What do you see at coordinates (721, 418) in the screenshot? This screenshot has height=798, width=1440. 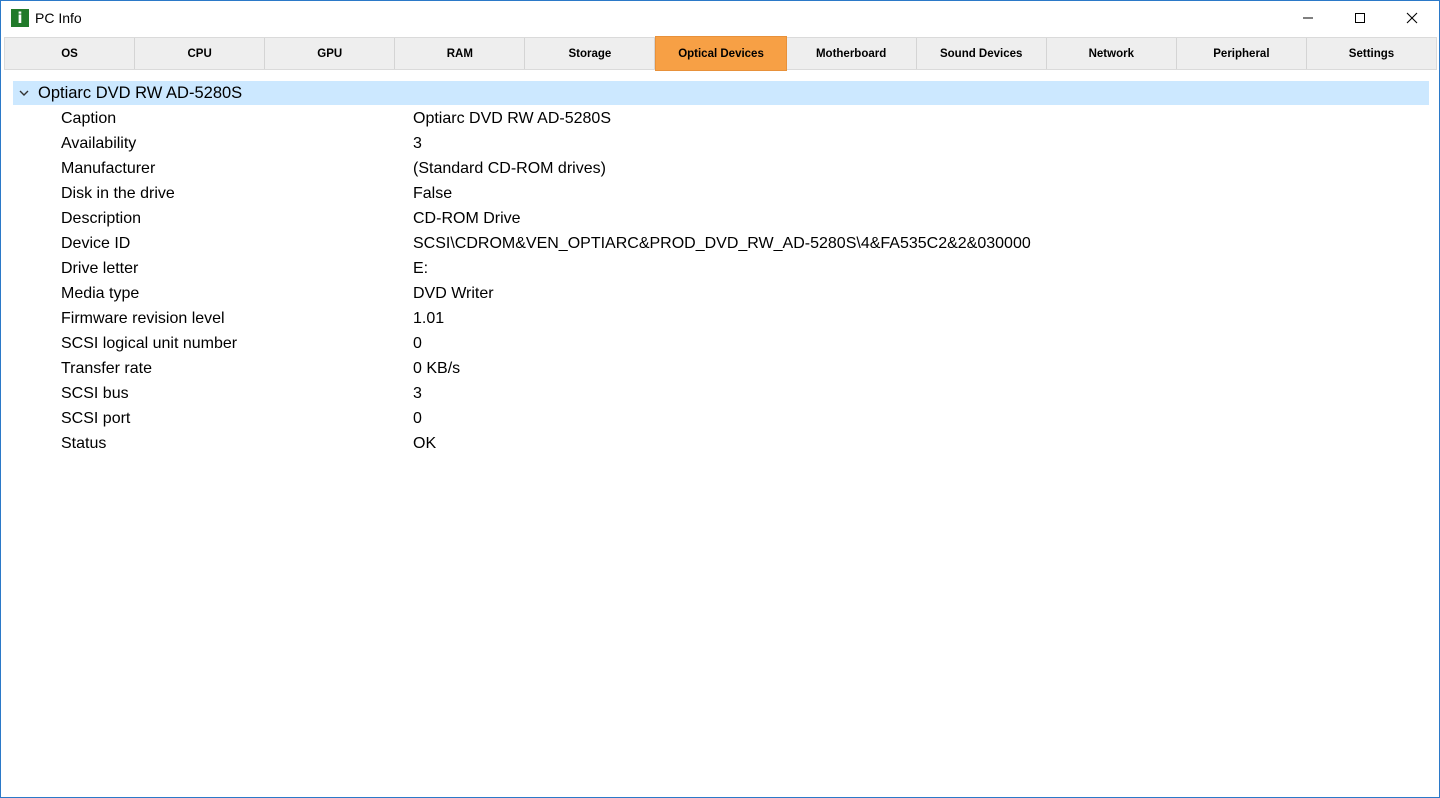 I see `property-row: SCSI port 0` at bounding box center [721, 418].